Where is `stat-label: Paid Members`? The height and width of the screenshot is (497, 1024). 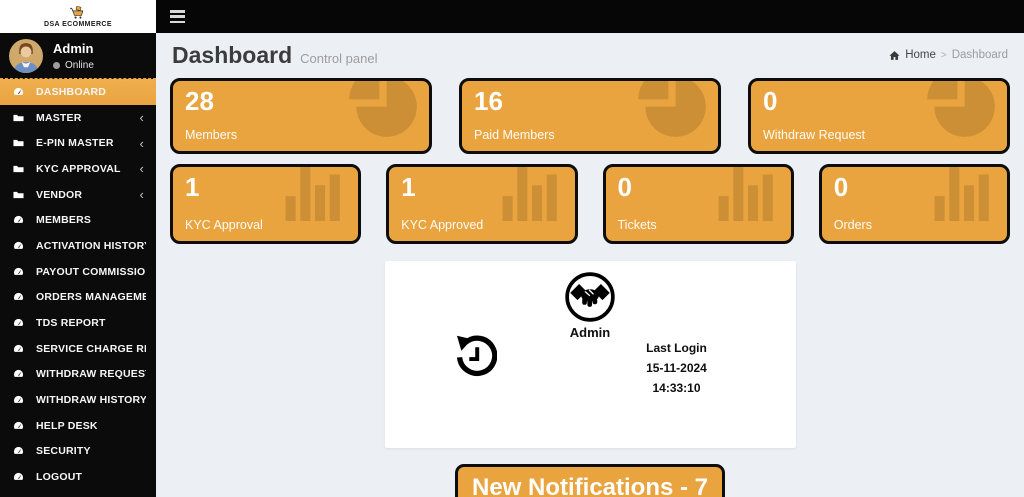
stat-label: Paid Members is located at coordinates (514, 135).